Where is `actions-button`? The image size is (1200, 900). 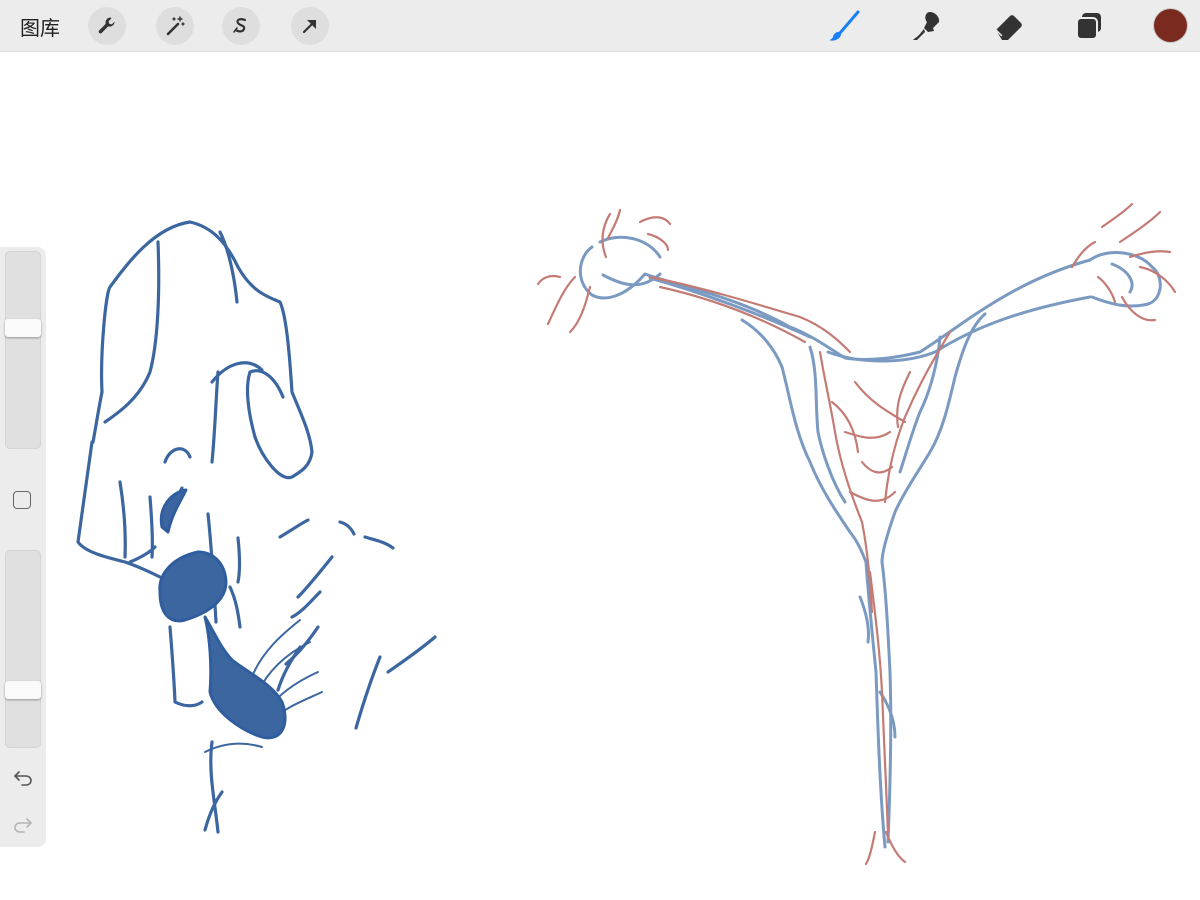
actions-button is located at coordinates (107, 26).